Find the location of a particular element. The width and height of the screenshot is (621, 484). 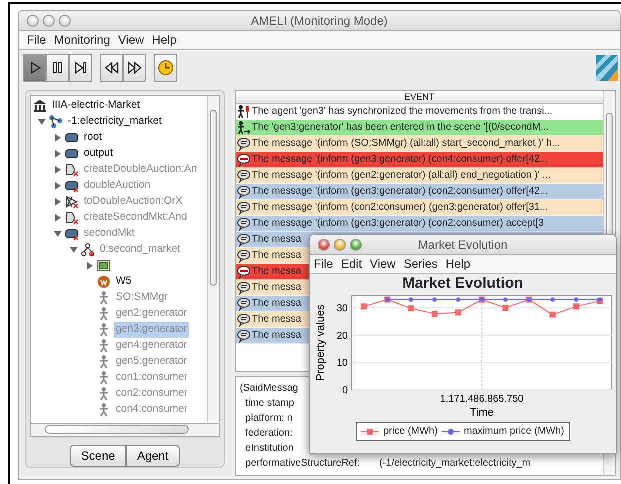

rewind-button is located at coordinates (111, 68).